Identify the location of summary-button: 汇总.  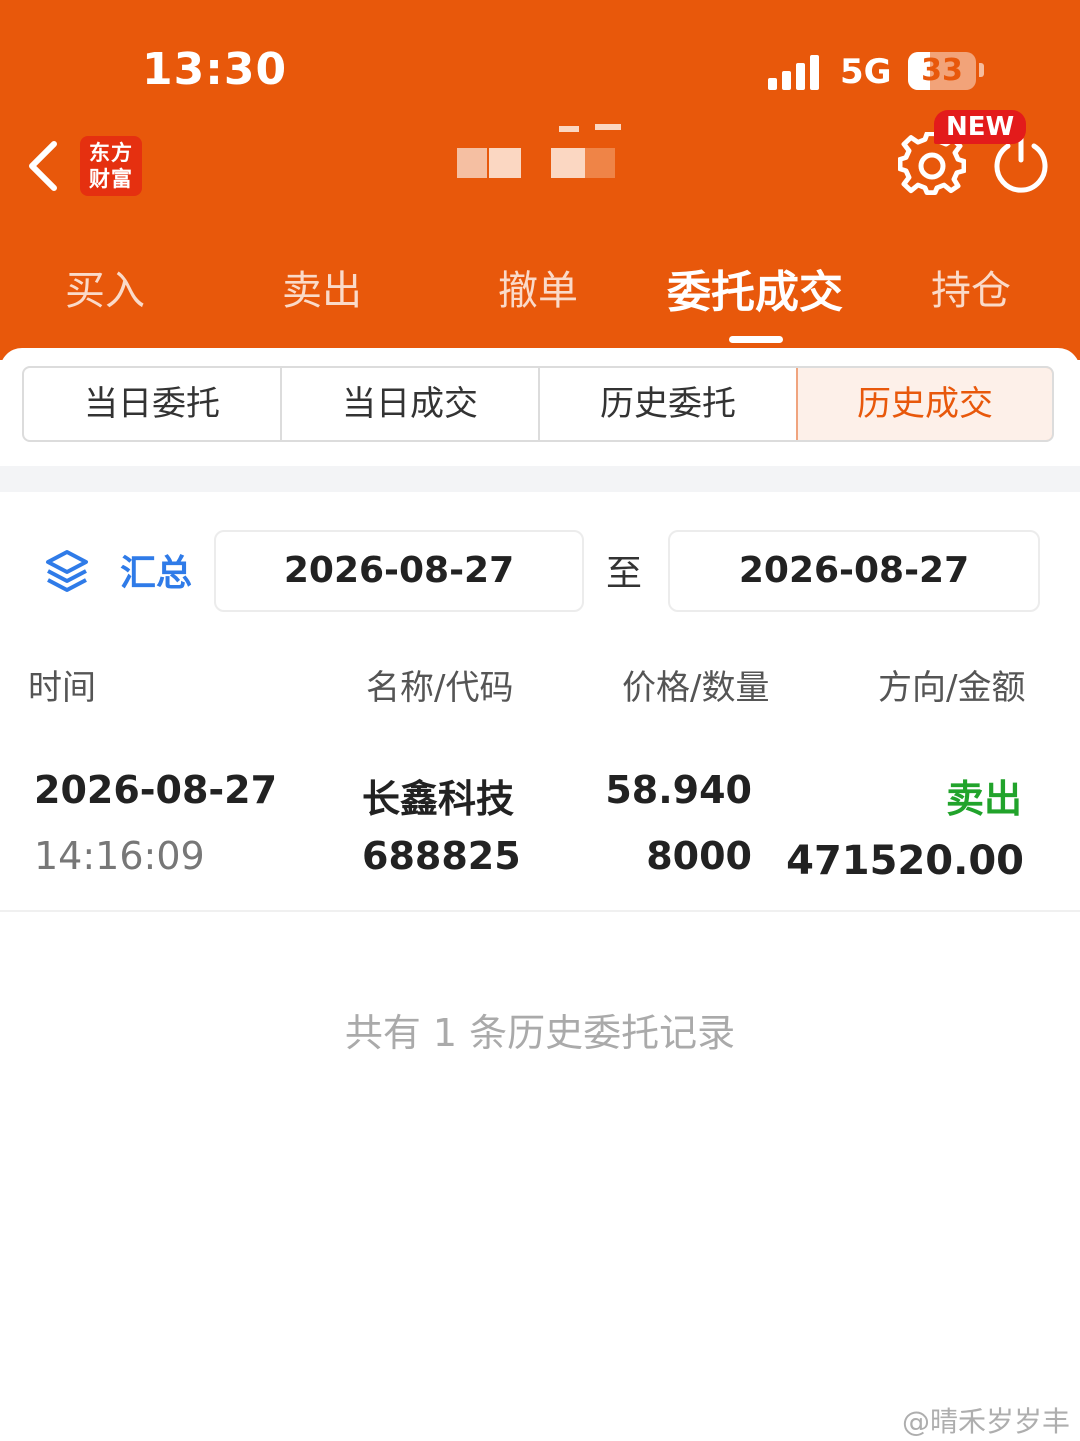
(156, 570).